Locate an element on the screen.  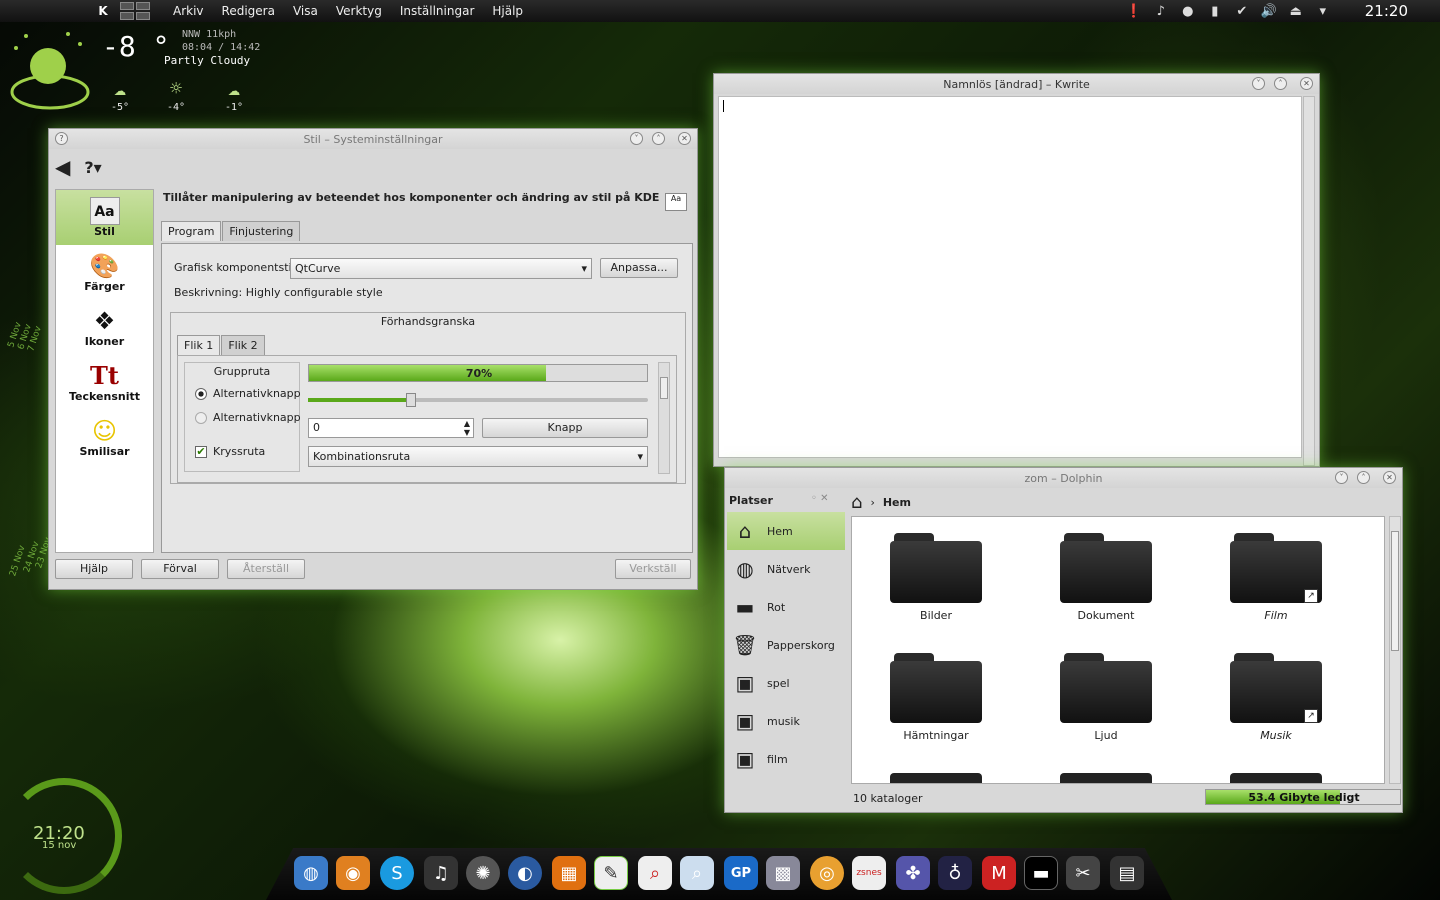
view-scrollbar is located at coordinates (1395, 650).